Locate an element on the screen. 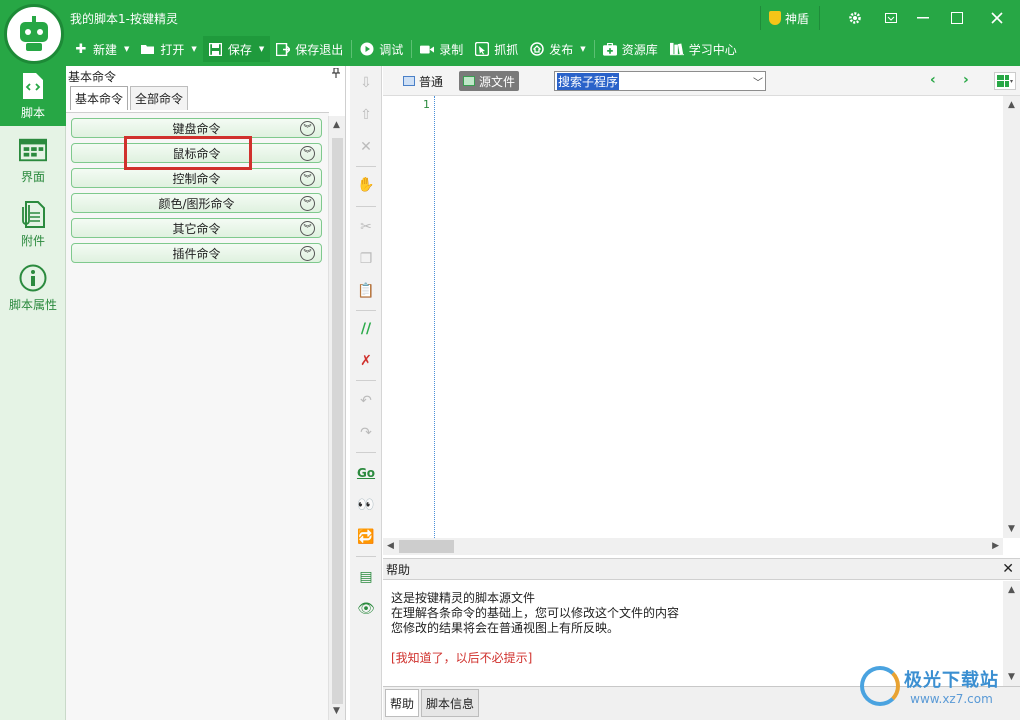 The image size is (1020, 720). command-label: 插件命令 is located at coordinates (196, 253).